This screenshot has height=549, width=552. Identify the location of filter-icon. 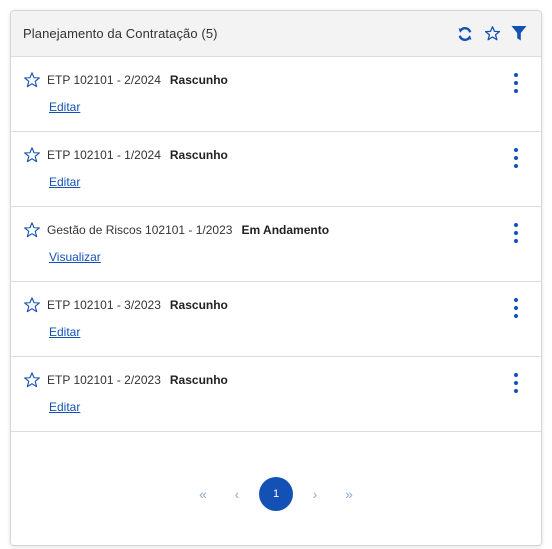
(519, 34).